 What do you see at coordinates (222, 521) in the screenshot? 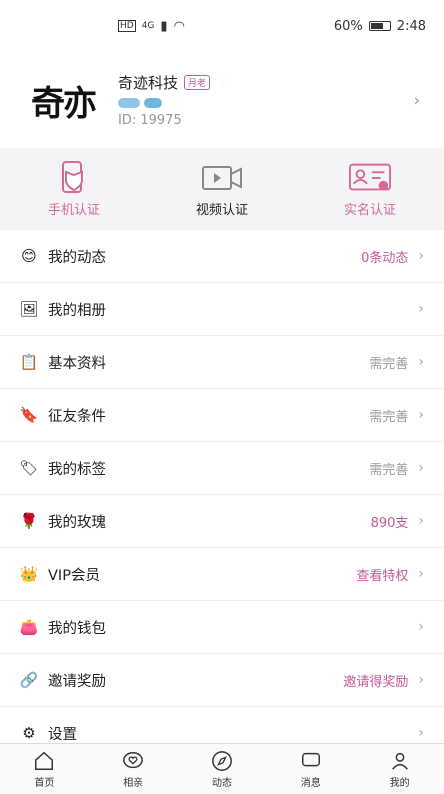
I see `menu-row-5: 🌹 我的玫瑰 890支 ›` at bounding box center [222, 521].